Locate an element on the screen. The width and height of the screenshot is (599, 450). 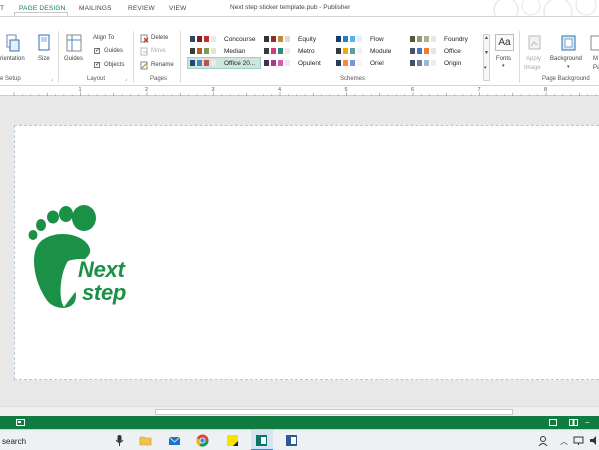
group-label-page-background: Page Background is located at coordinates (566, 79).